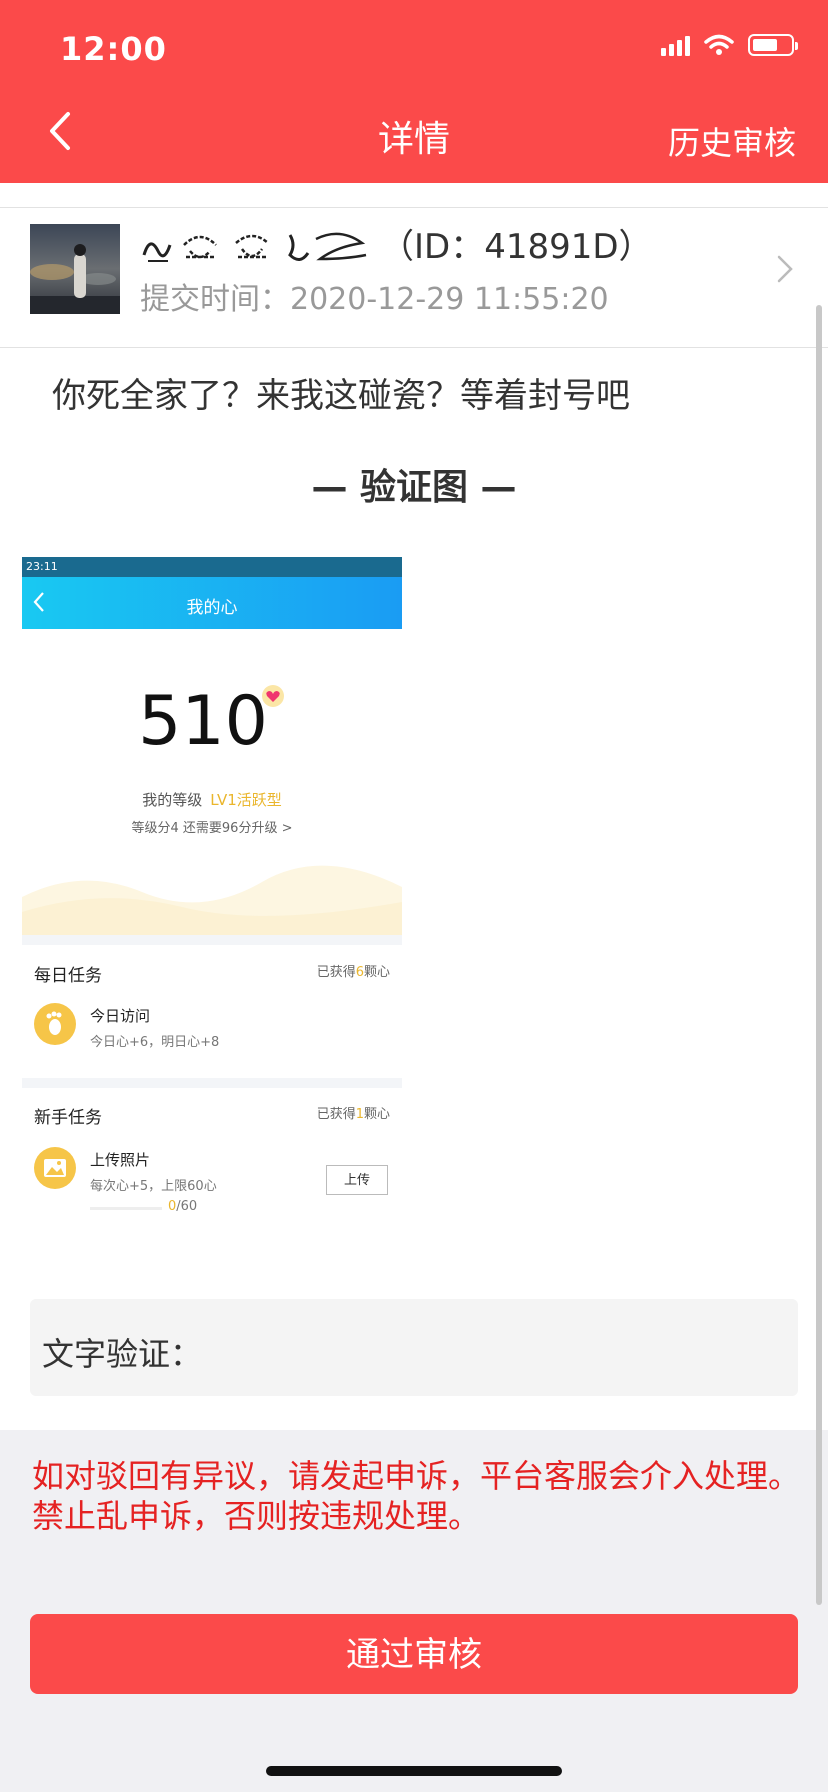  Describe the element at coordinates (353, 1114) in the screenshot. I see `newbie-earned: 已获得1颗心` at that location.